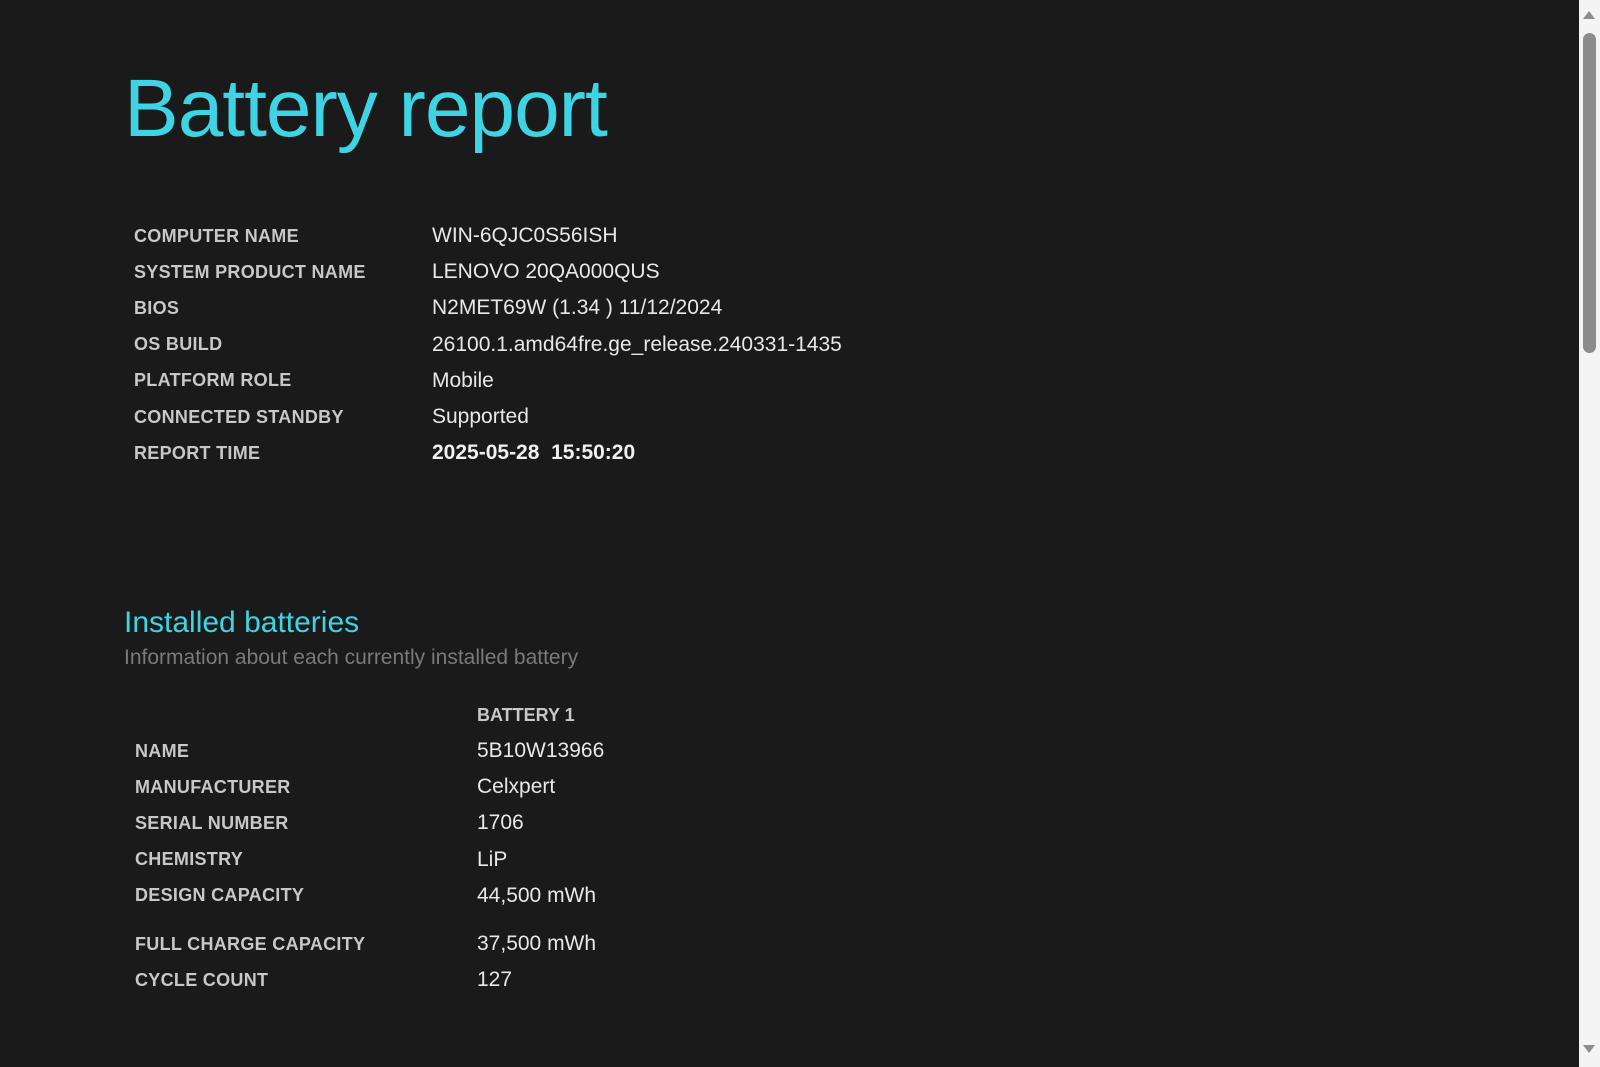 This screenshot has width=1600, height=1067. Describe the element at coordinates (220, 895) in the screenshot. I see `battery-label: DESIGN CAPACITY` at that location.